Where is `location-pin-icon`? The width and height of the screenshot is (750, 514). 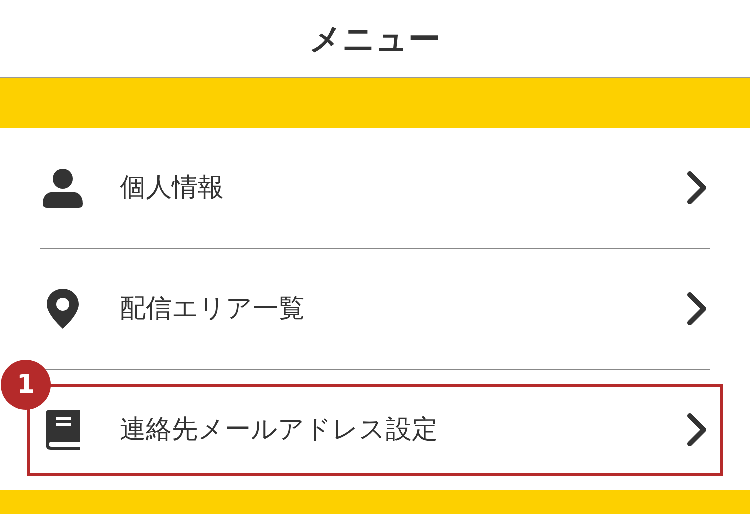 location-pin-icon is located at coordinates (63, 309).